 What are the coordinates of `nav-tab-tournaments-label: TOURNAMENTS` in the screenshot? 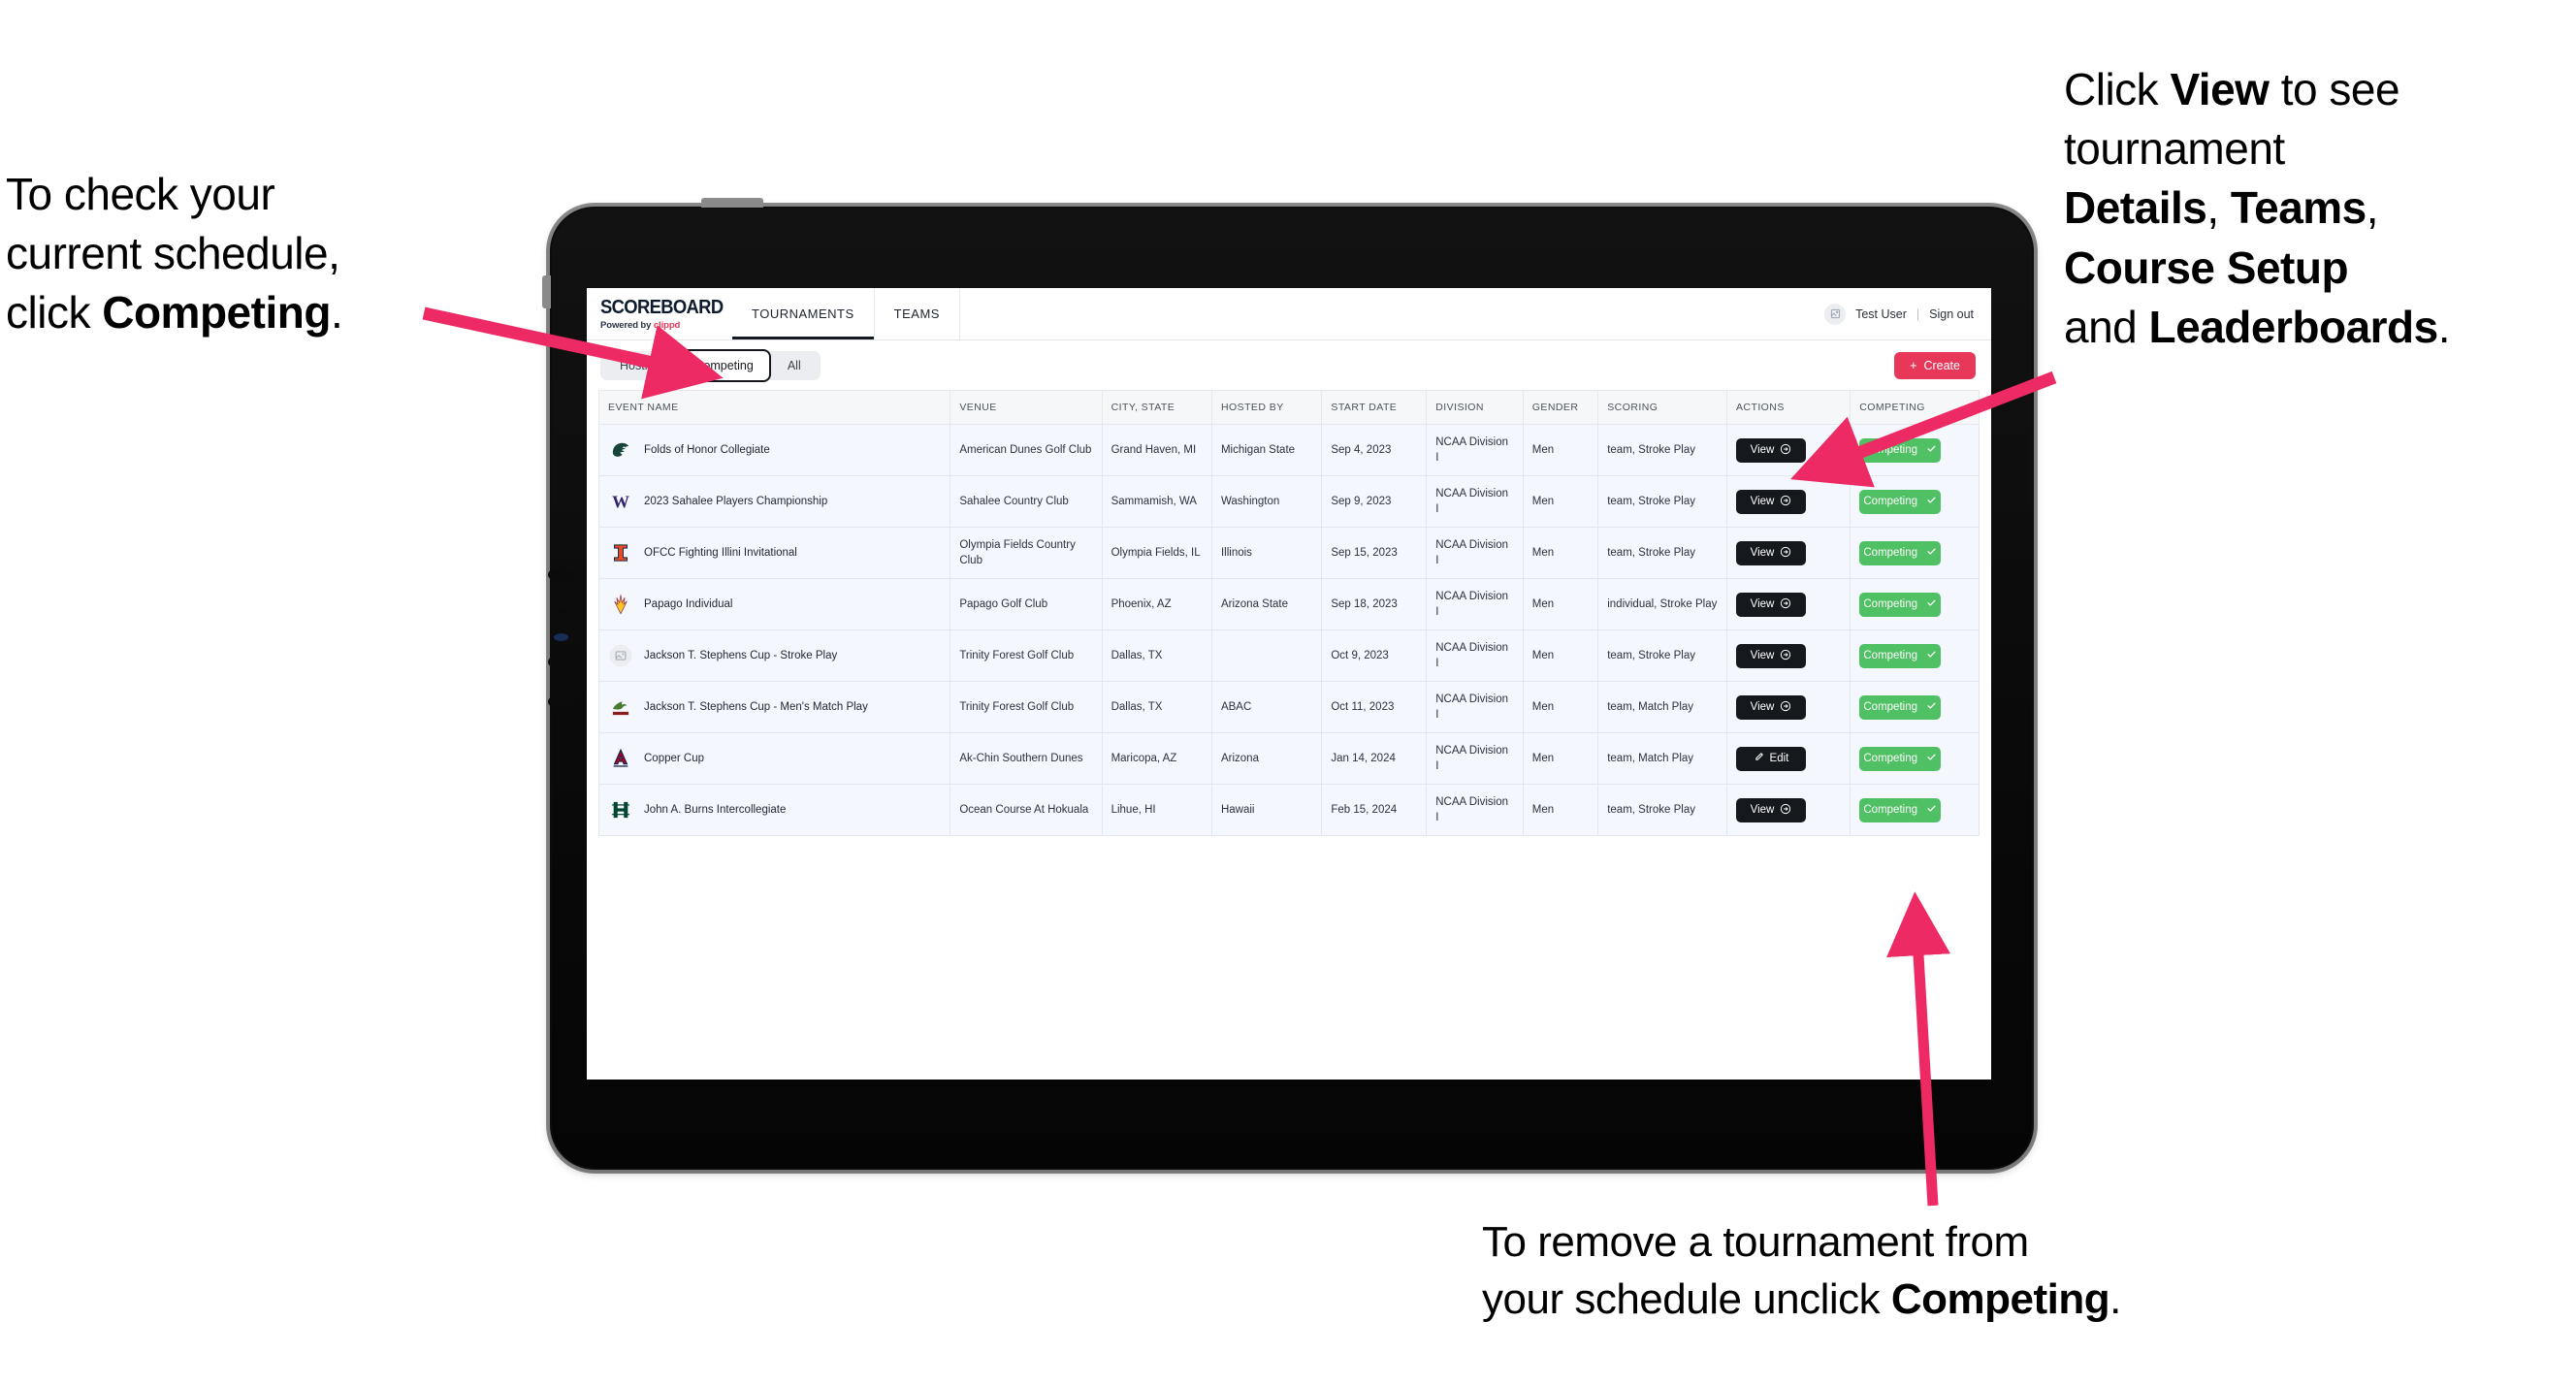 It's located at (803, 313).